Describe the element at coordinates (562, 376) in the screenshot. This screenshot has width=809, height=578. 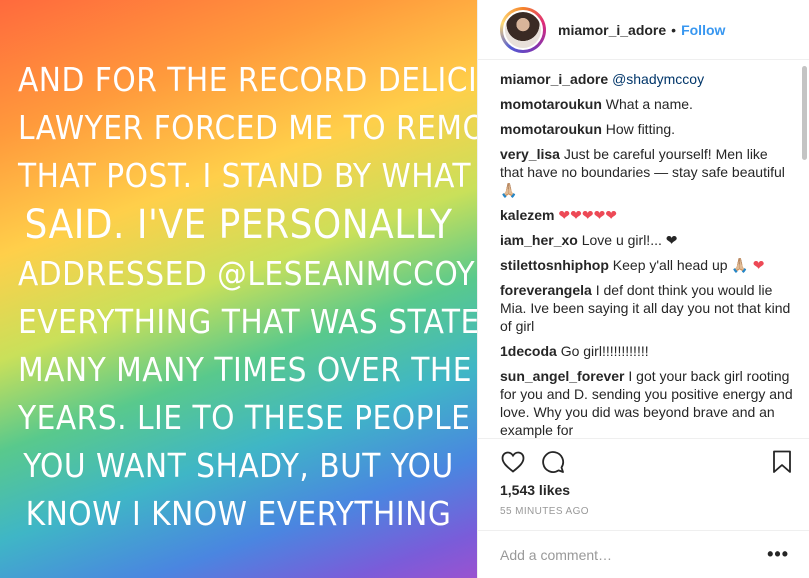
I see `comment-username: sun_angel_forever` at that location.